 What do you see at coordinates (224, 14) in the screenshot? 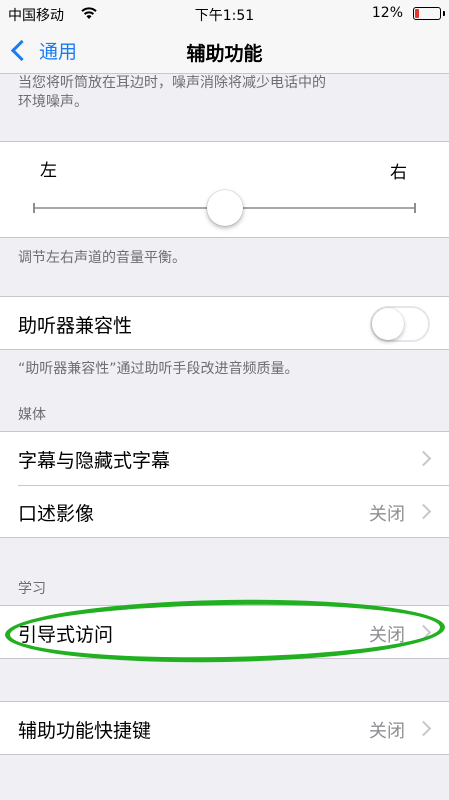
I see `status-bar: 中国移动 下午1:51 12%` at bounding box center [224, 14].